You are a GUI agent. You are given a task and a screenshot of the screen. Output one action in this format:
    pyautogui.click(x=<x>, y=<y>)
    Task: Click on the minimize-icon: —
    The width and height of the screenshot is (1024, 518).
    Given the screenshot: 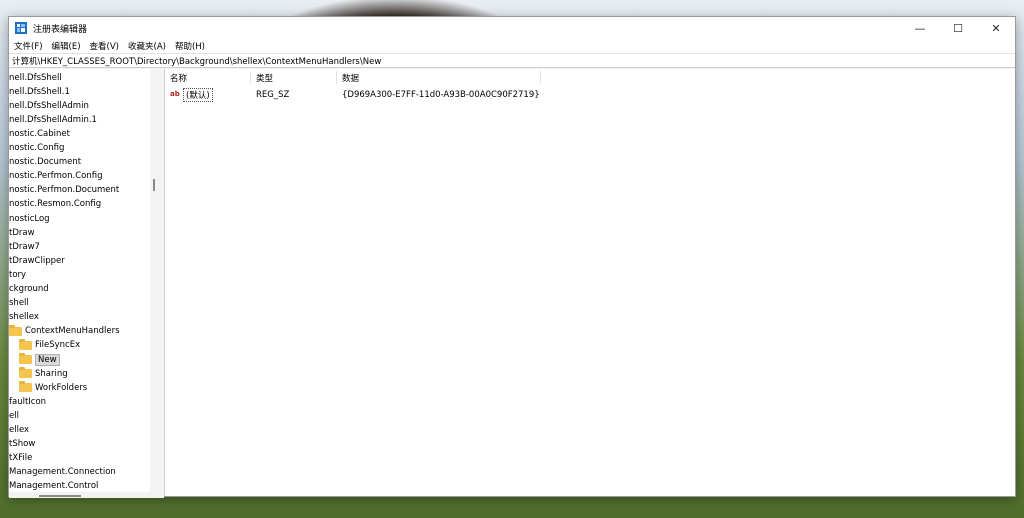 What is the action you would take?
    pyautogui.click(x=920, y=28)
    